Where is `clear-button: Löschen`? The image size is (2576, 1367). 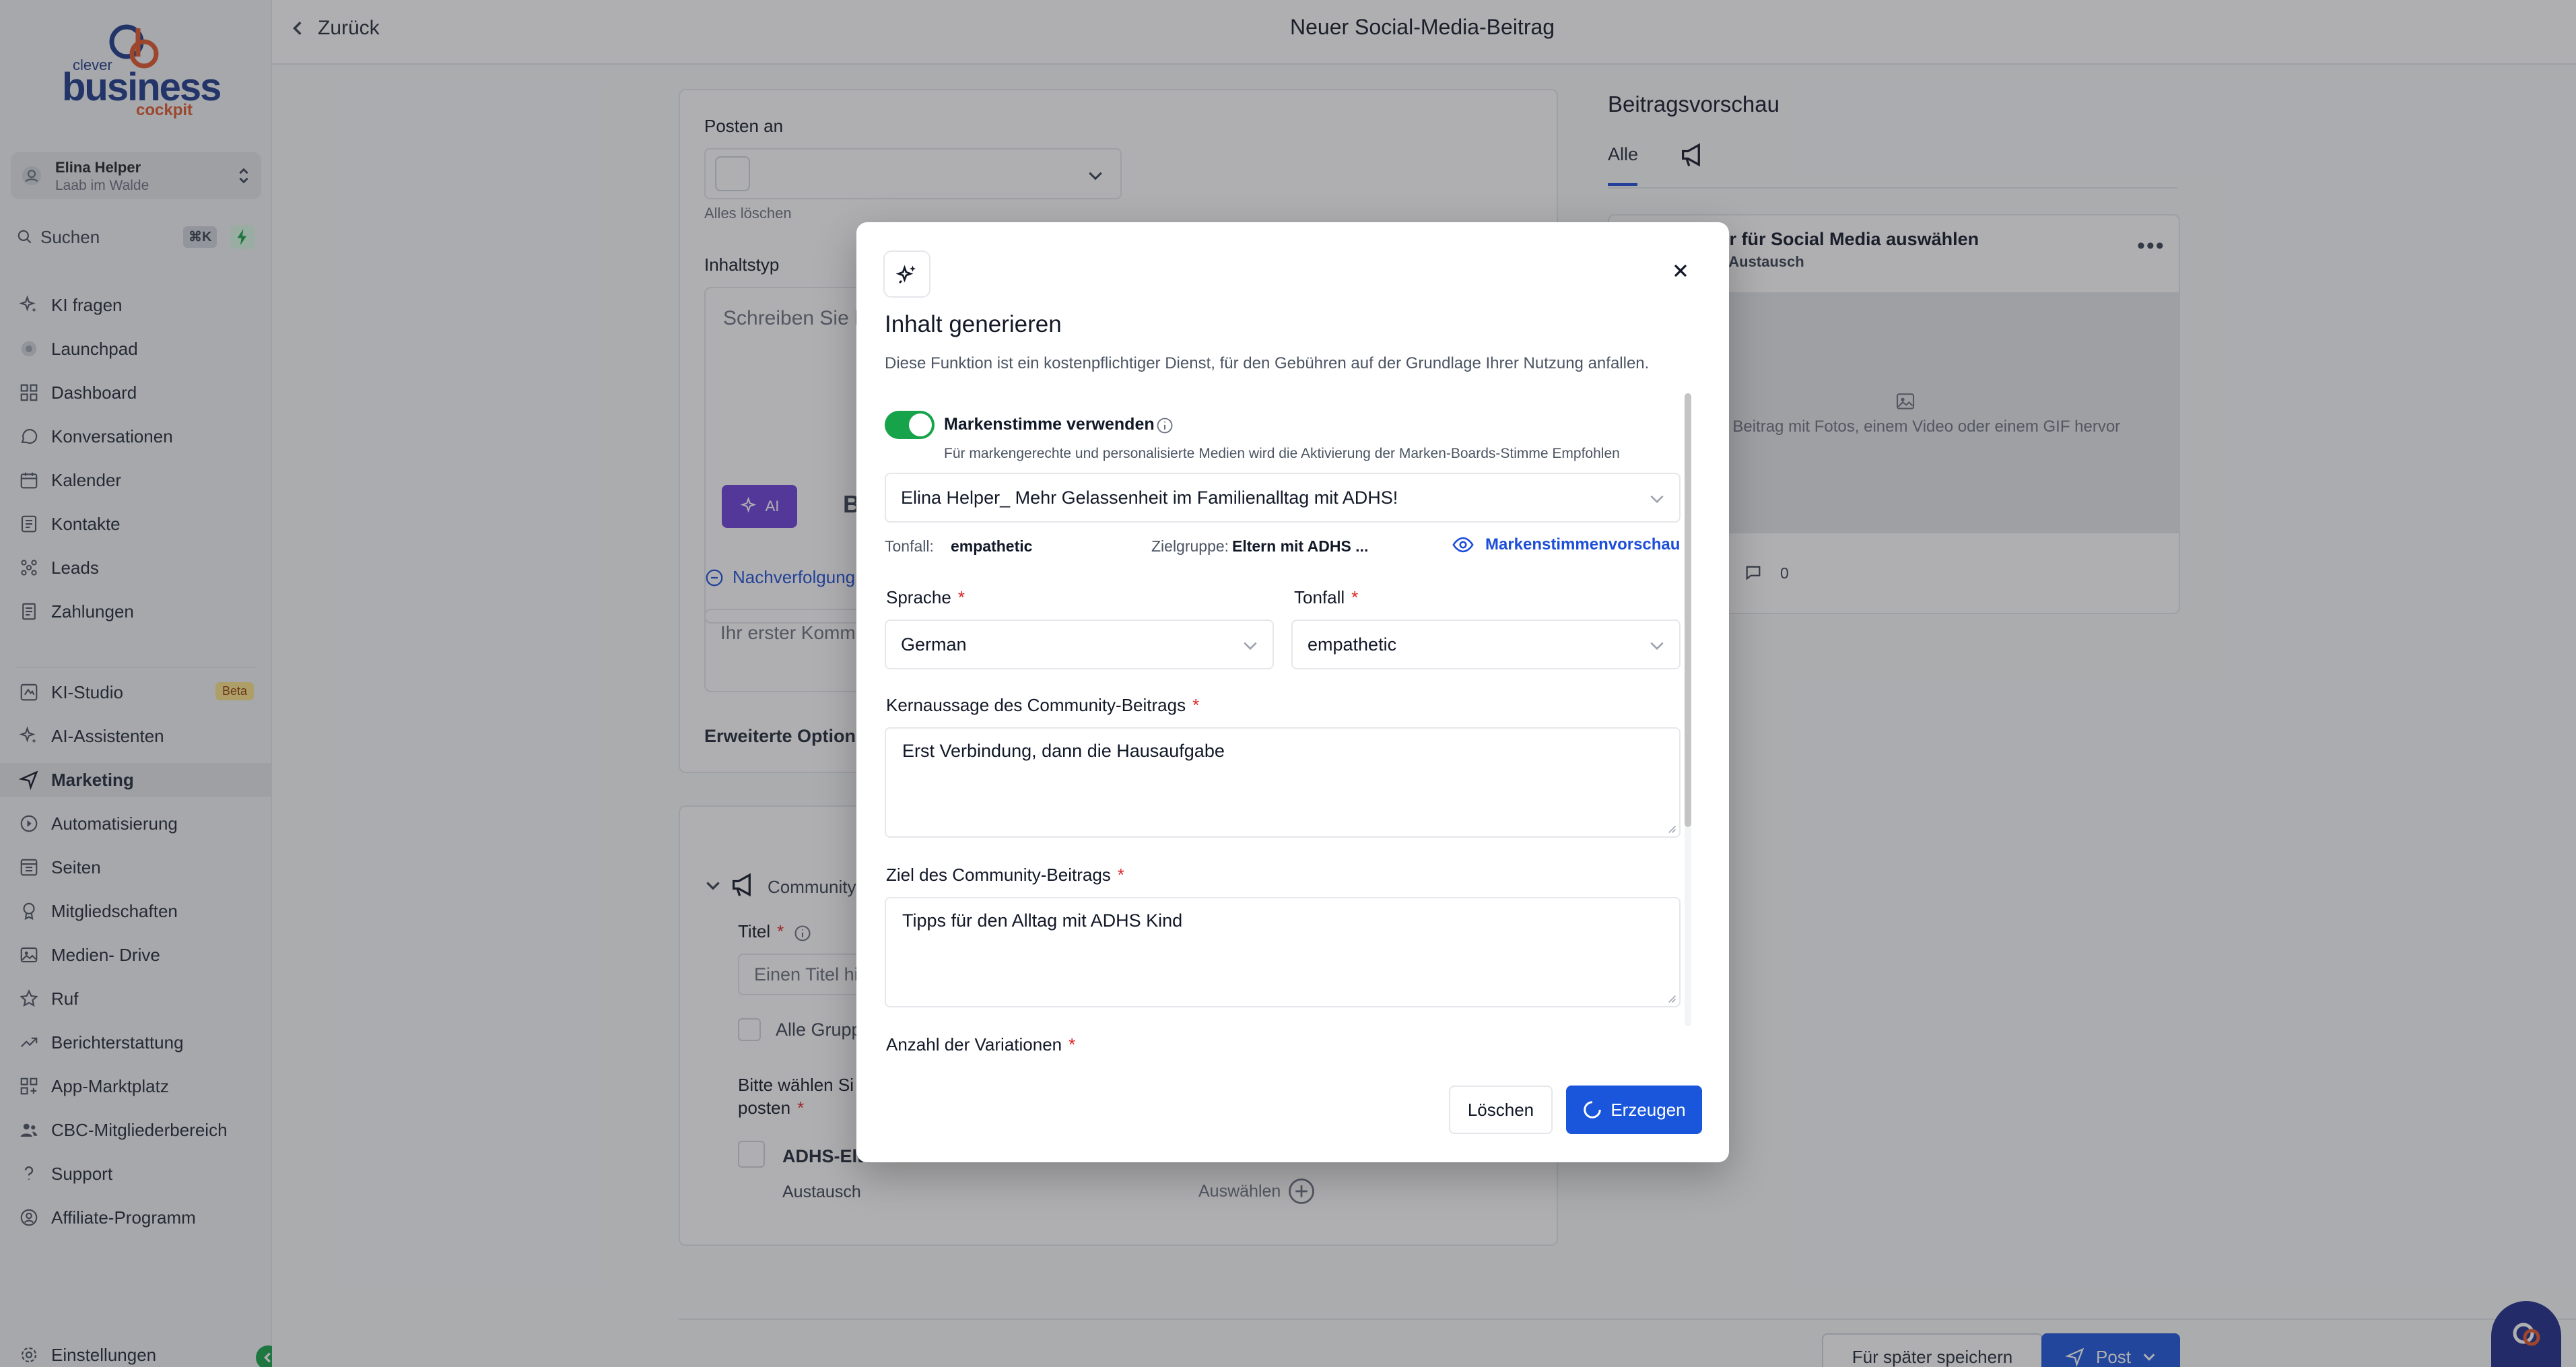 clear-button: Löschen is located at coordinates (1501, 1110).